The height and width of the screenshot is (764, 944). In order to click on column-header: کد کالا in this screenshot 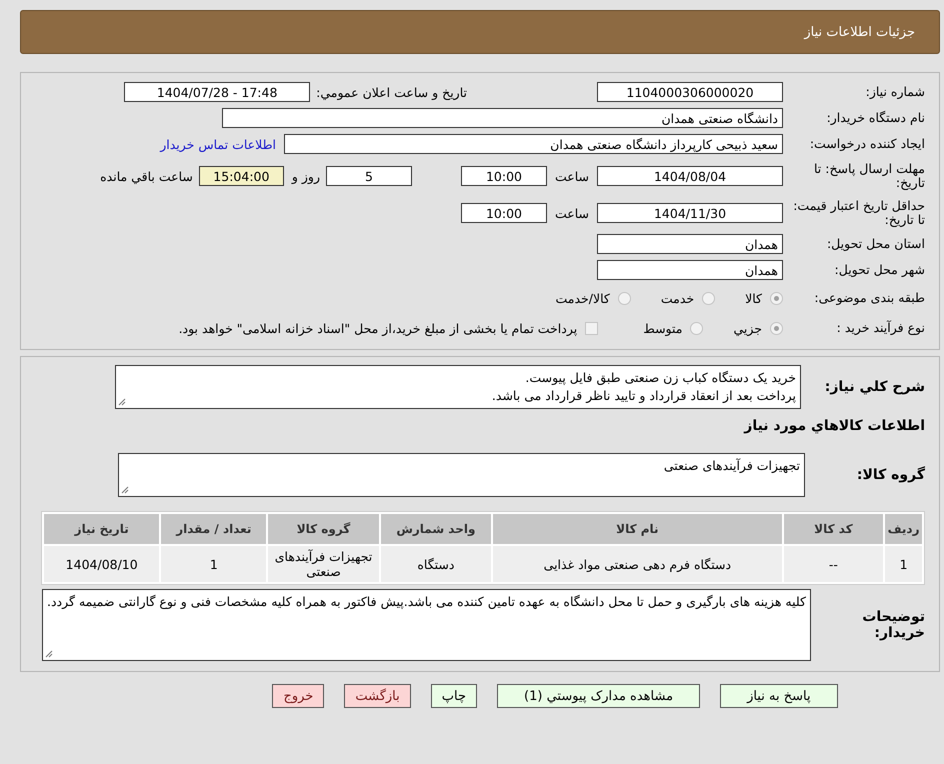, I will do `click(834, 529)`.